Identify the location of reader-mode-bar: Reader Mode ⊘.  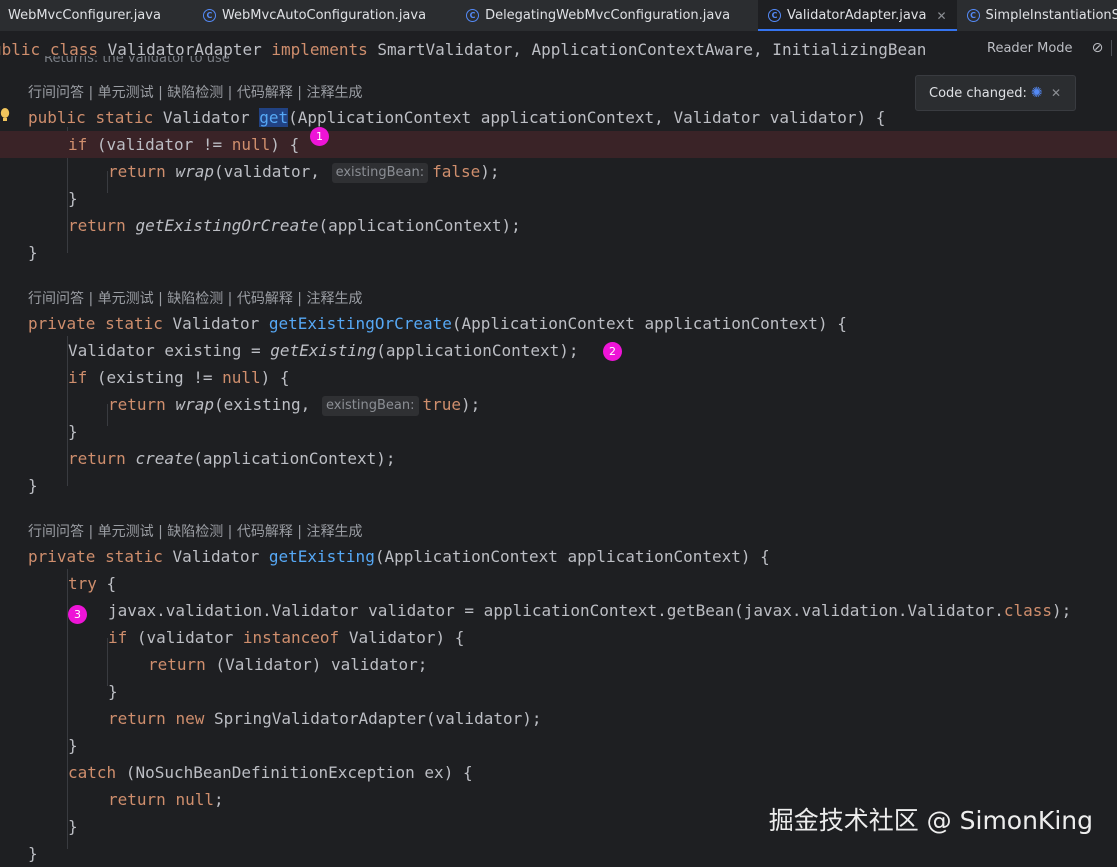
(1043, 48).